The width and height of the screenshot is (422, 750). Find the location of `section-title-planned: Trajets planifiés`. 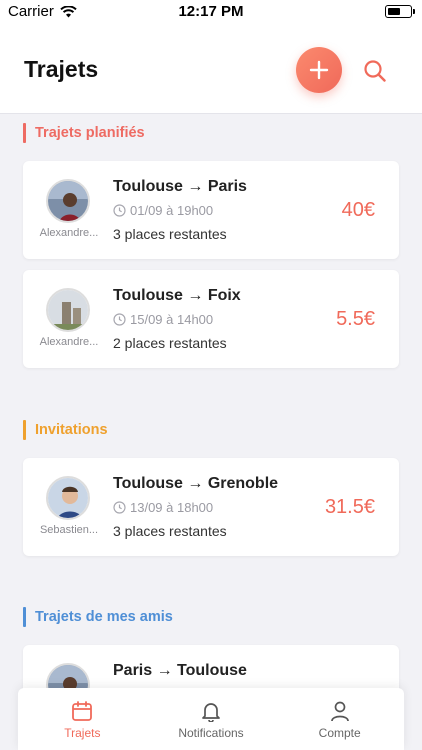

section-title-planned: Trajets planifiés is located at coordinates (84, 133).